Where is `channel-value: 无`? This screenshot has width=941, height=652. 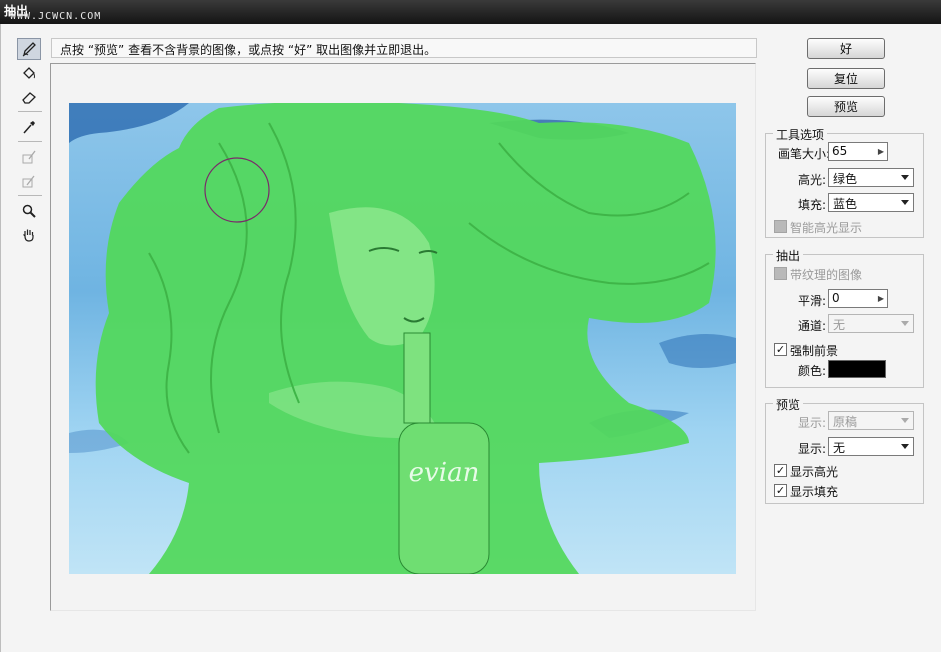
channel-value: 无 is located at coordinates (839, 325).